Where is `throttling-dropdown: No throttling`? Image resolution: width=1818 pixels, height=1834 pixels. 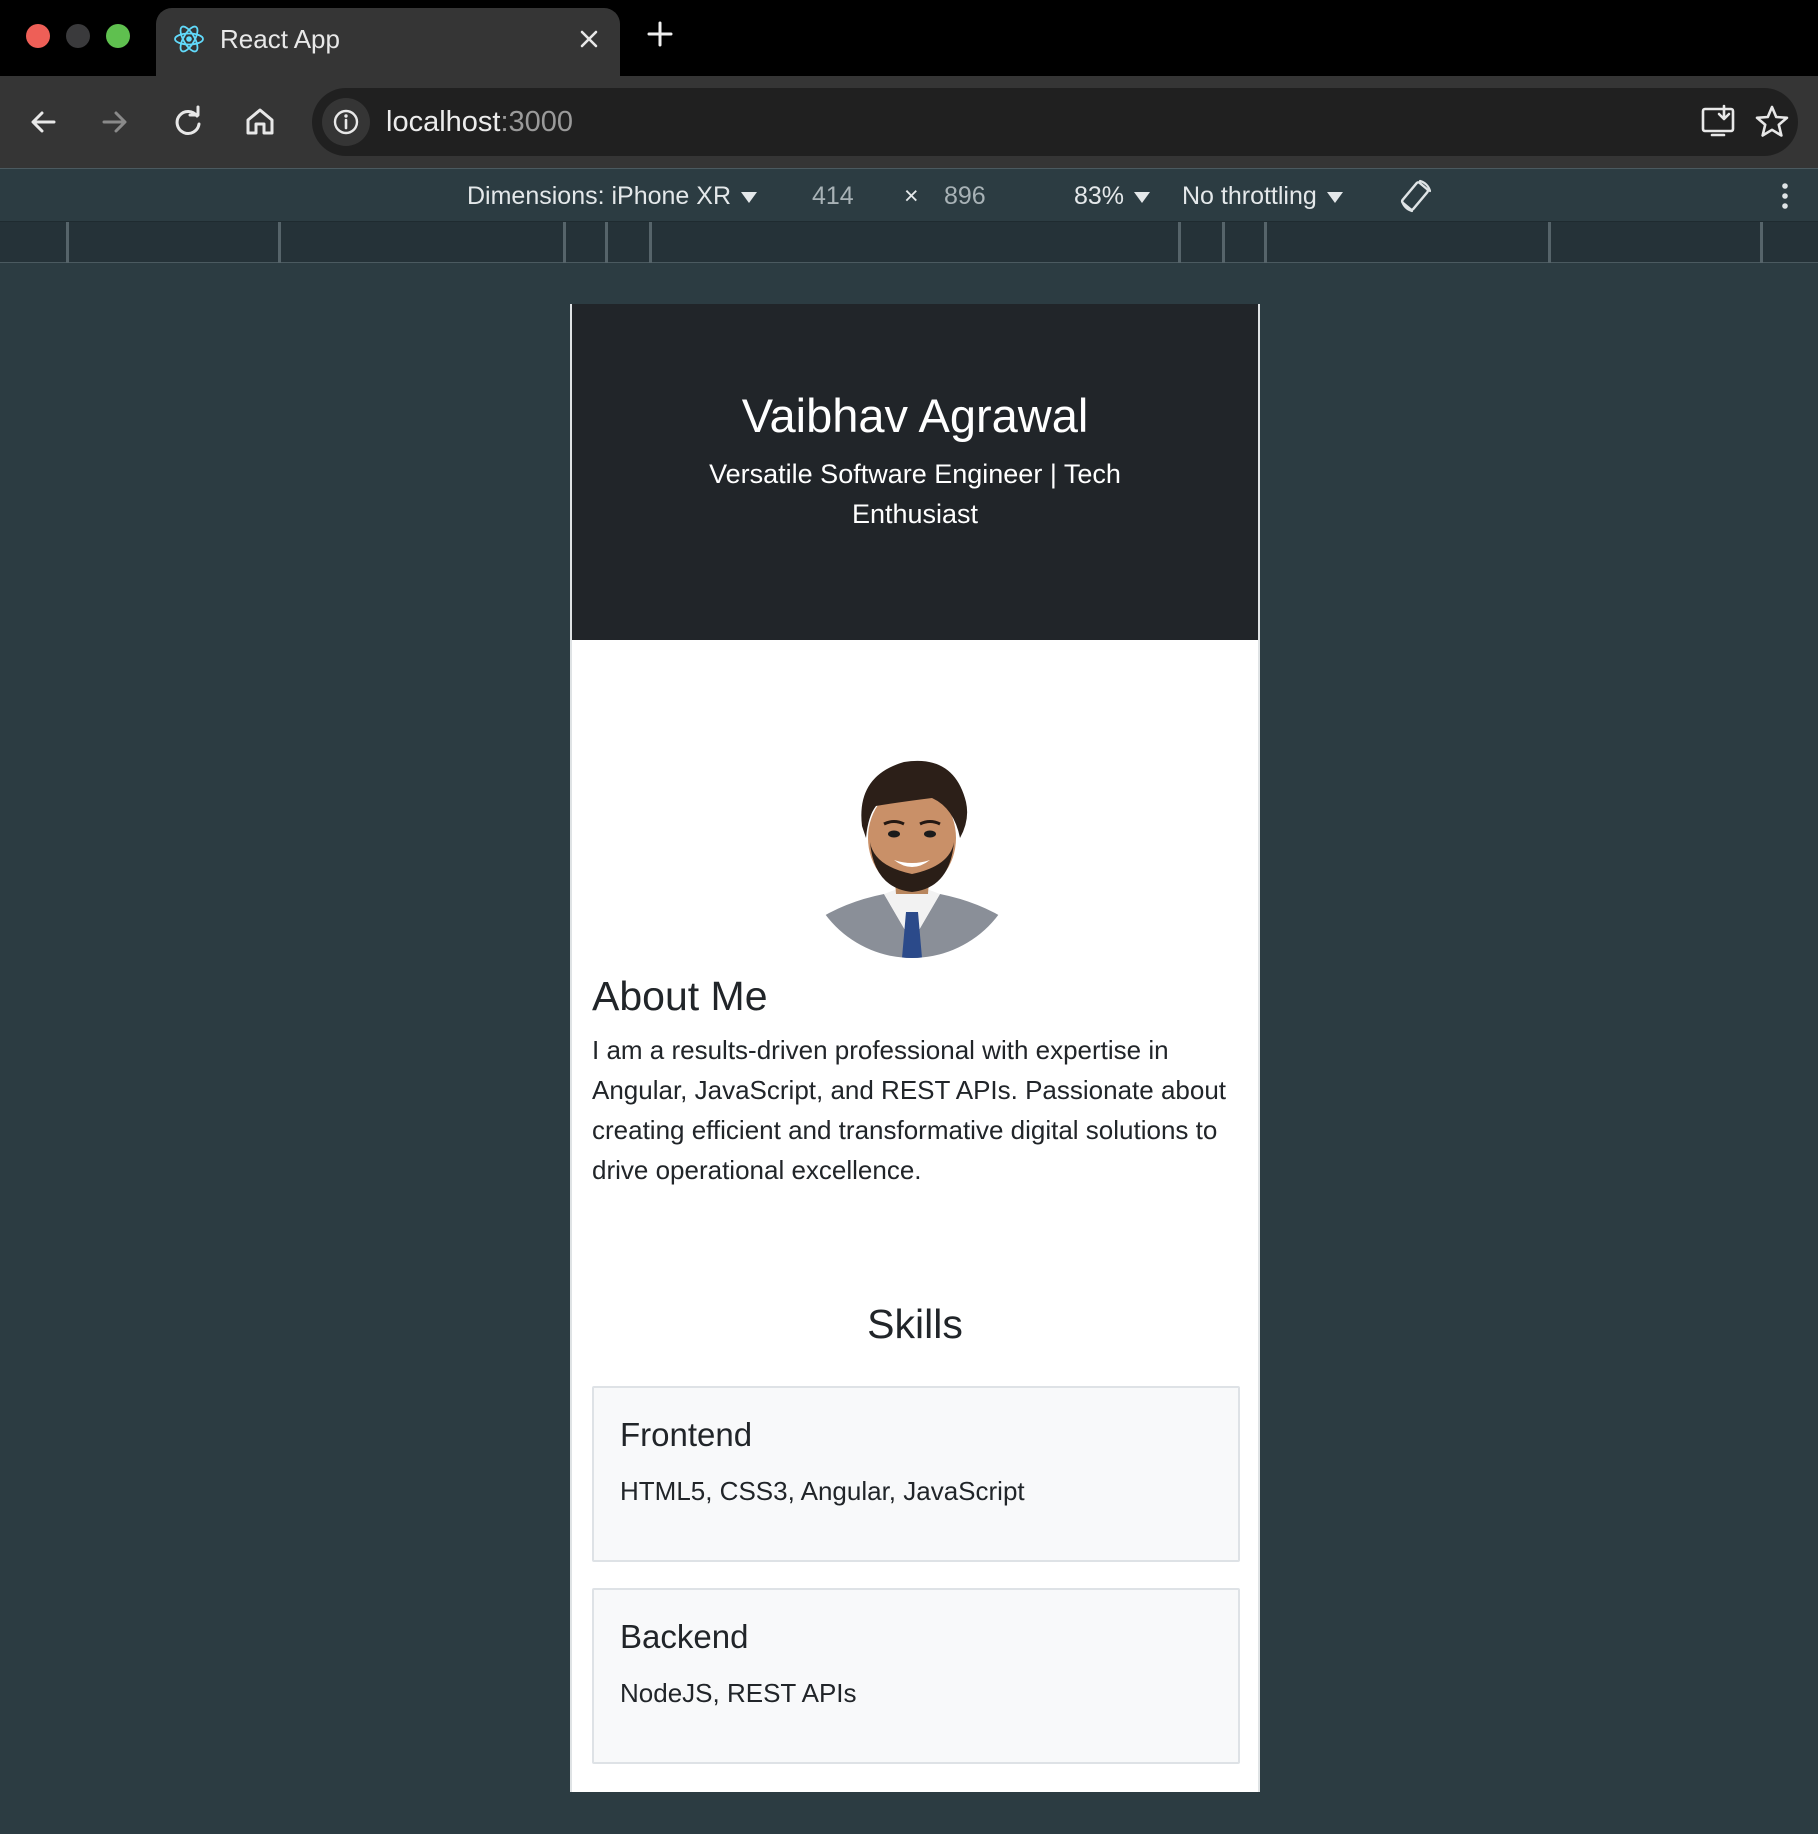 throttling-dropdown: No throttling is located at coordinates (1262, 196).